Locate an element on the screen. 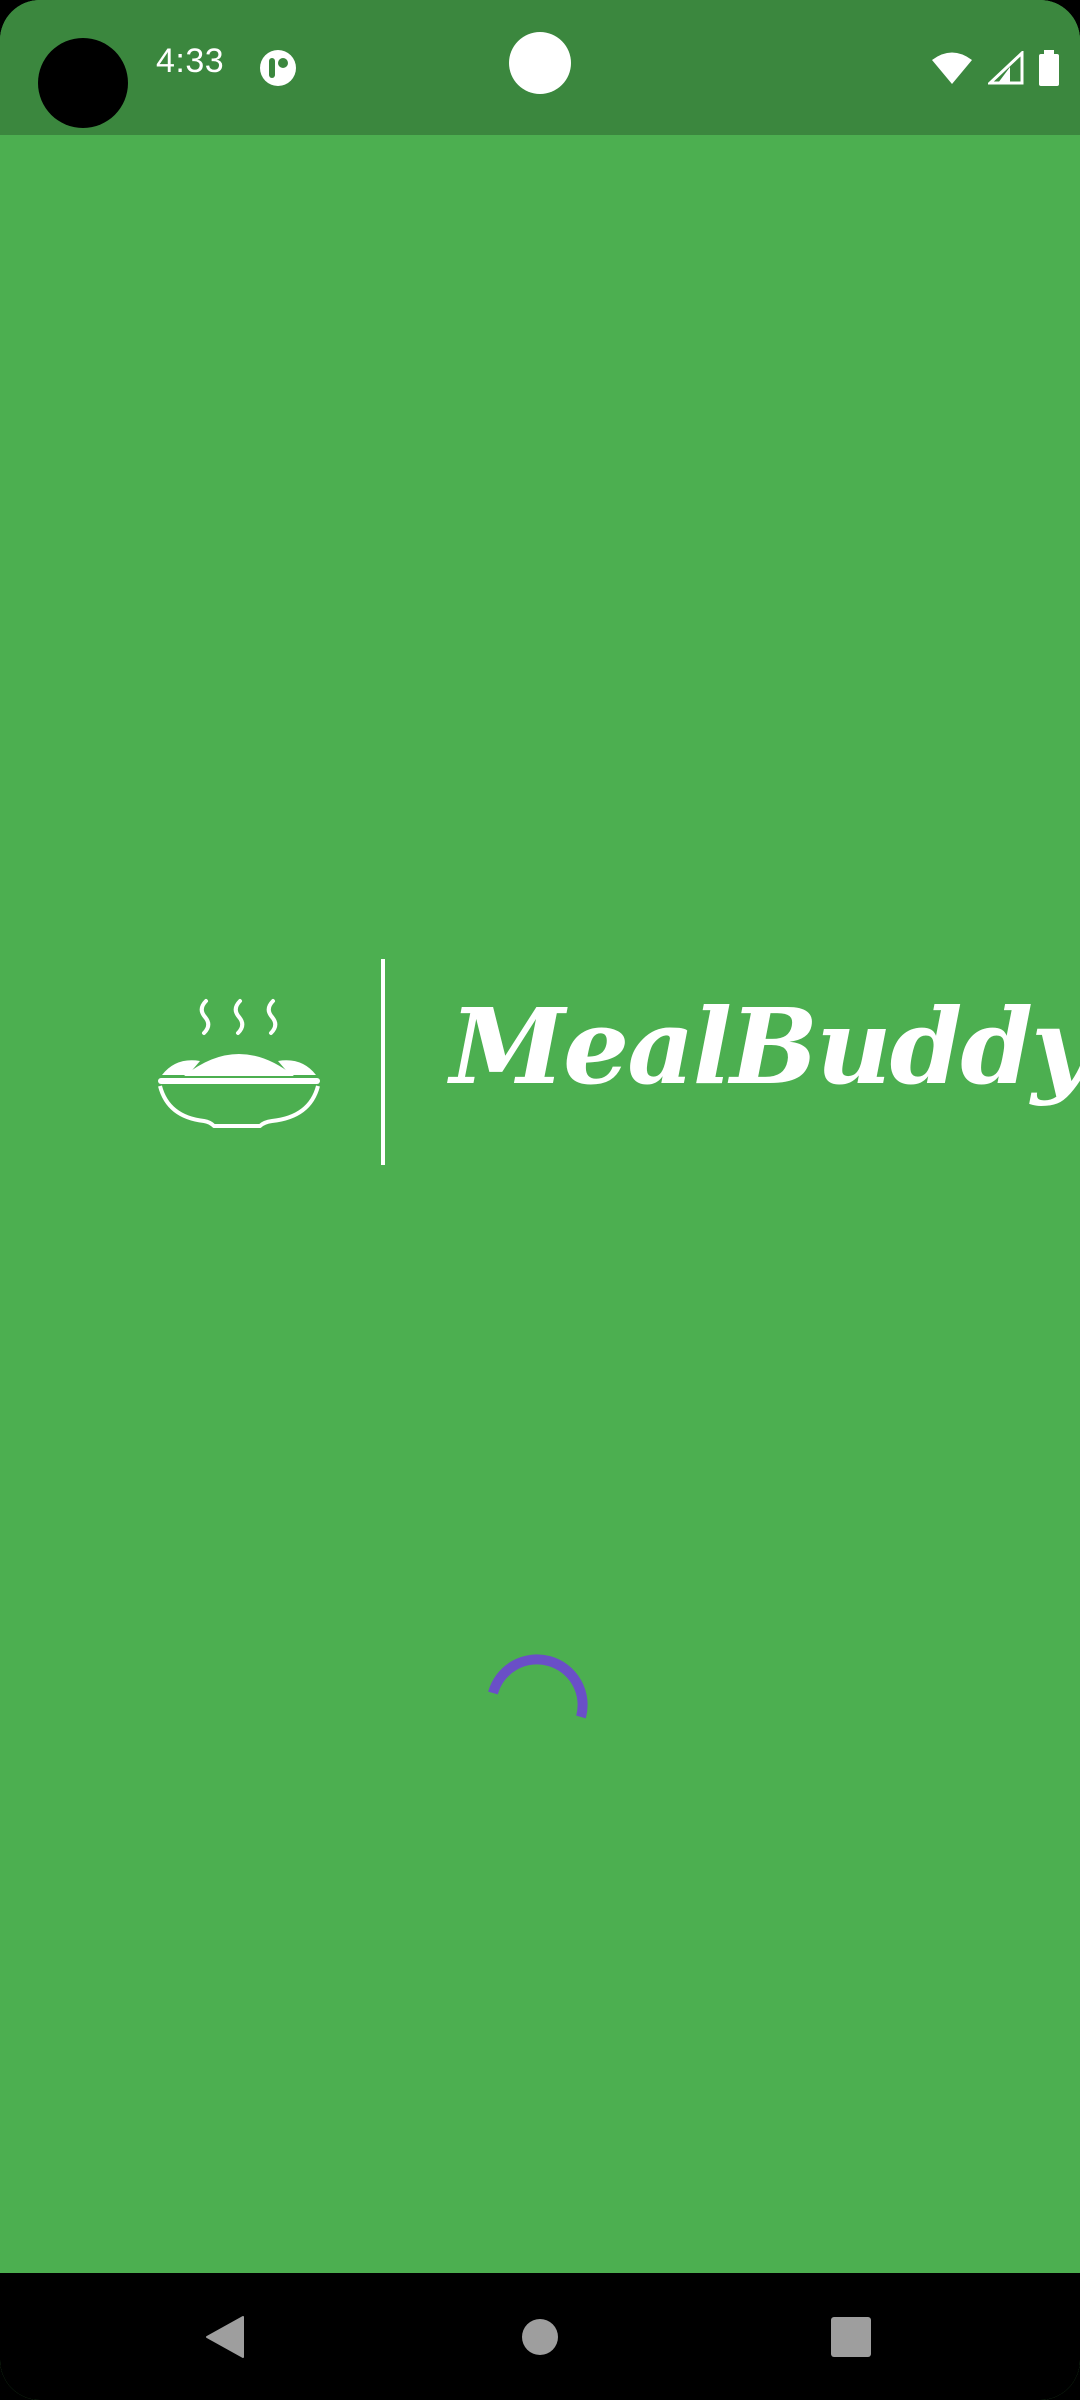 Image resolution: width=1080 pixels, height=2400 pixels. loading-spinner is located at coordinates (538, 1686).